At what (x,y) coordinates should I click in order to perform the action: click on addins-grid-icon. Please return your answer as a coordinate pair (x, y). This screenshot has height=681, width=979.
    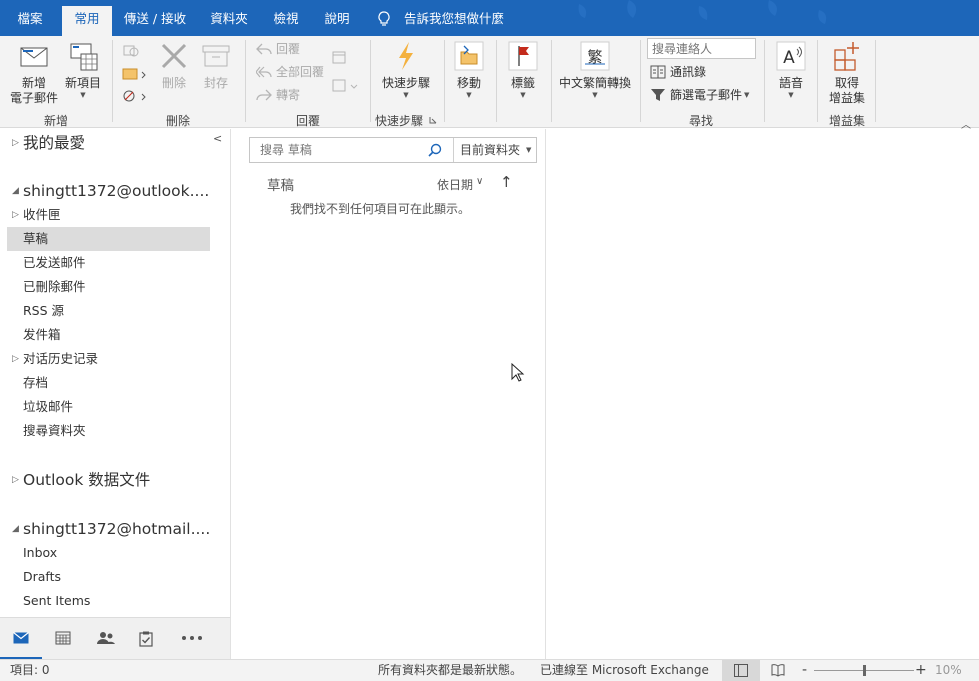
    Looking at the image, I should click on (846, 56).